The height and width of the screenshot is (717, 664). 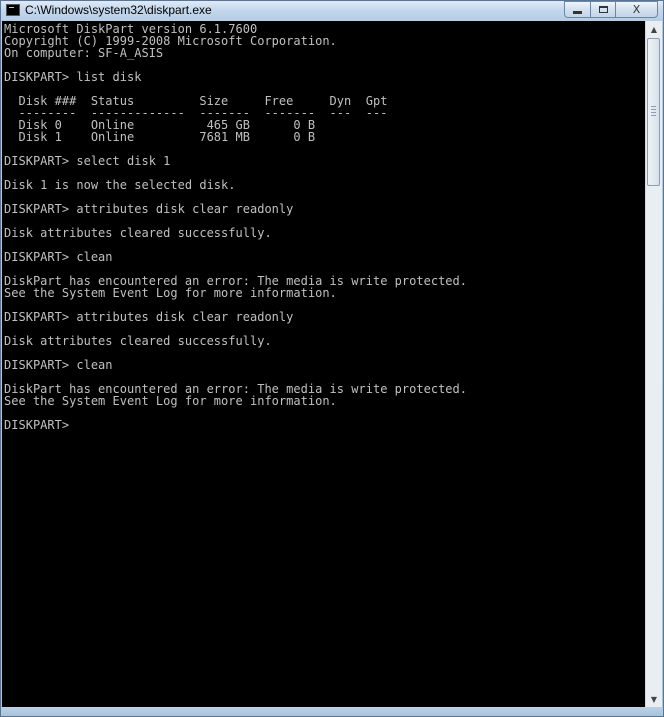 I want to click on window-title: C:\Windows\system32\diskpart.exe, so click(x=118, y=10).